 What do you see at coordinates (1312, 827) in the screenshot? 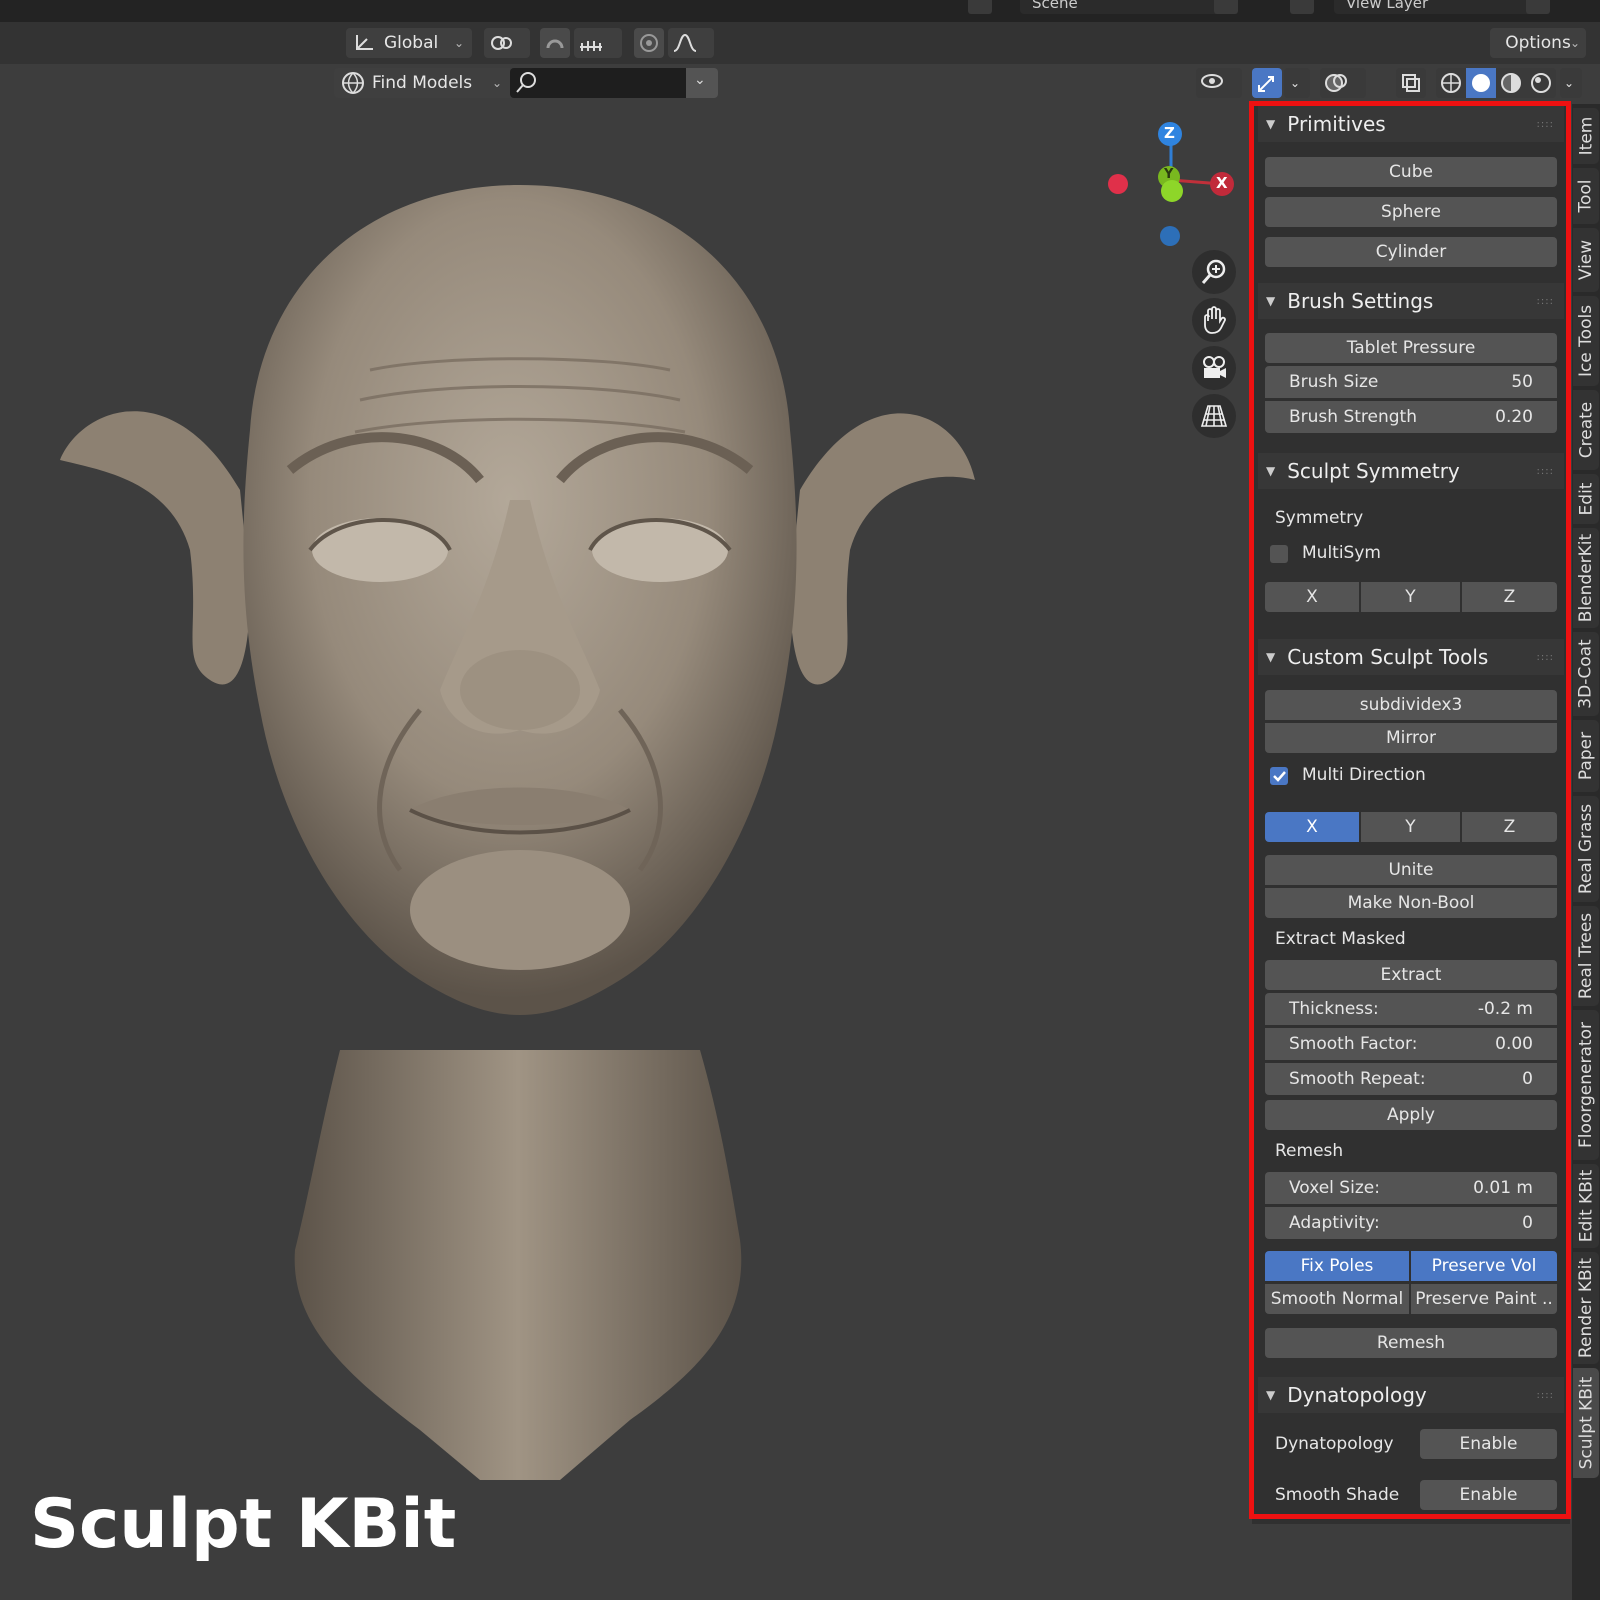
I see `direction-x-toggle: X` at bounding box center [1312, 827].